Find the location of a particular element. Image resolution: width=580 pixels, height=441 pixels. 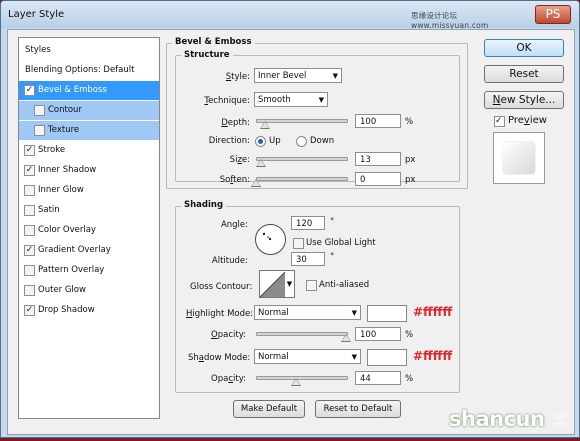

style-item-label: Satin is located at coordinates (49, 210).